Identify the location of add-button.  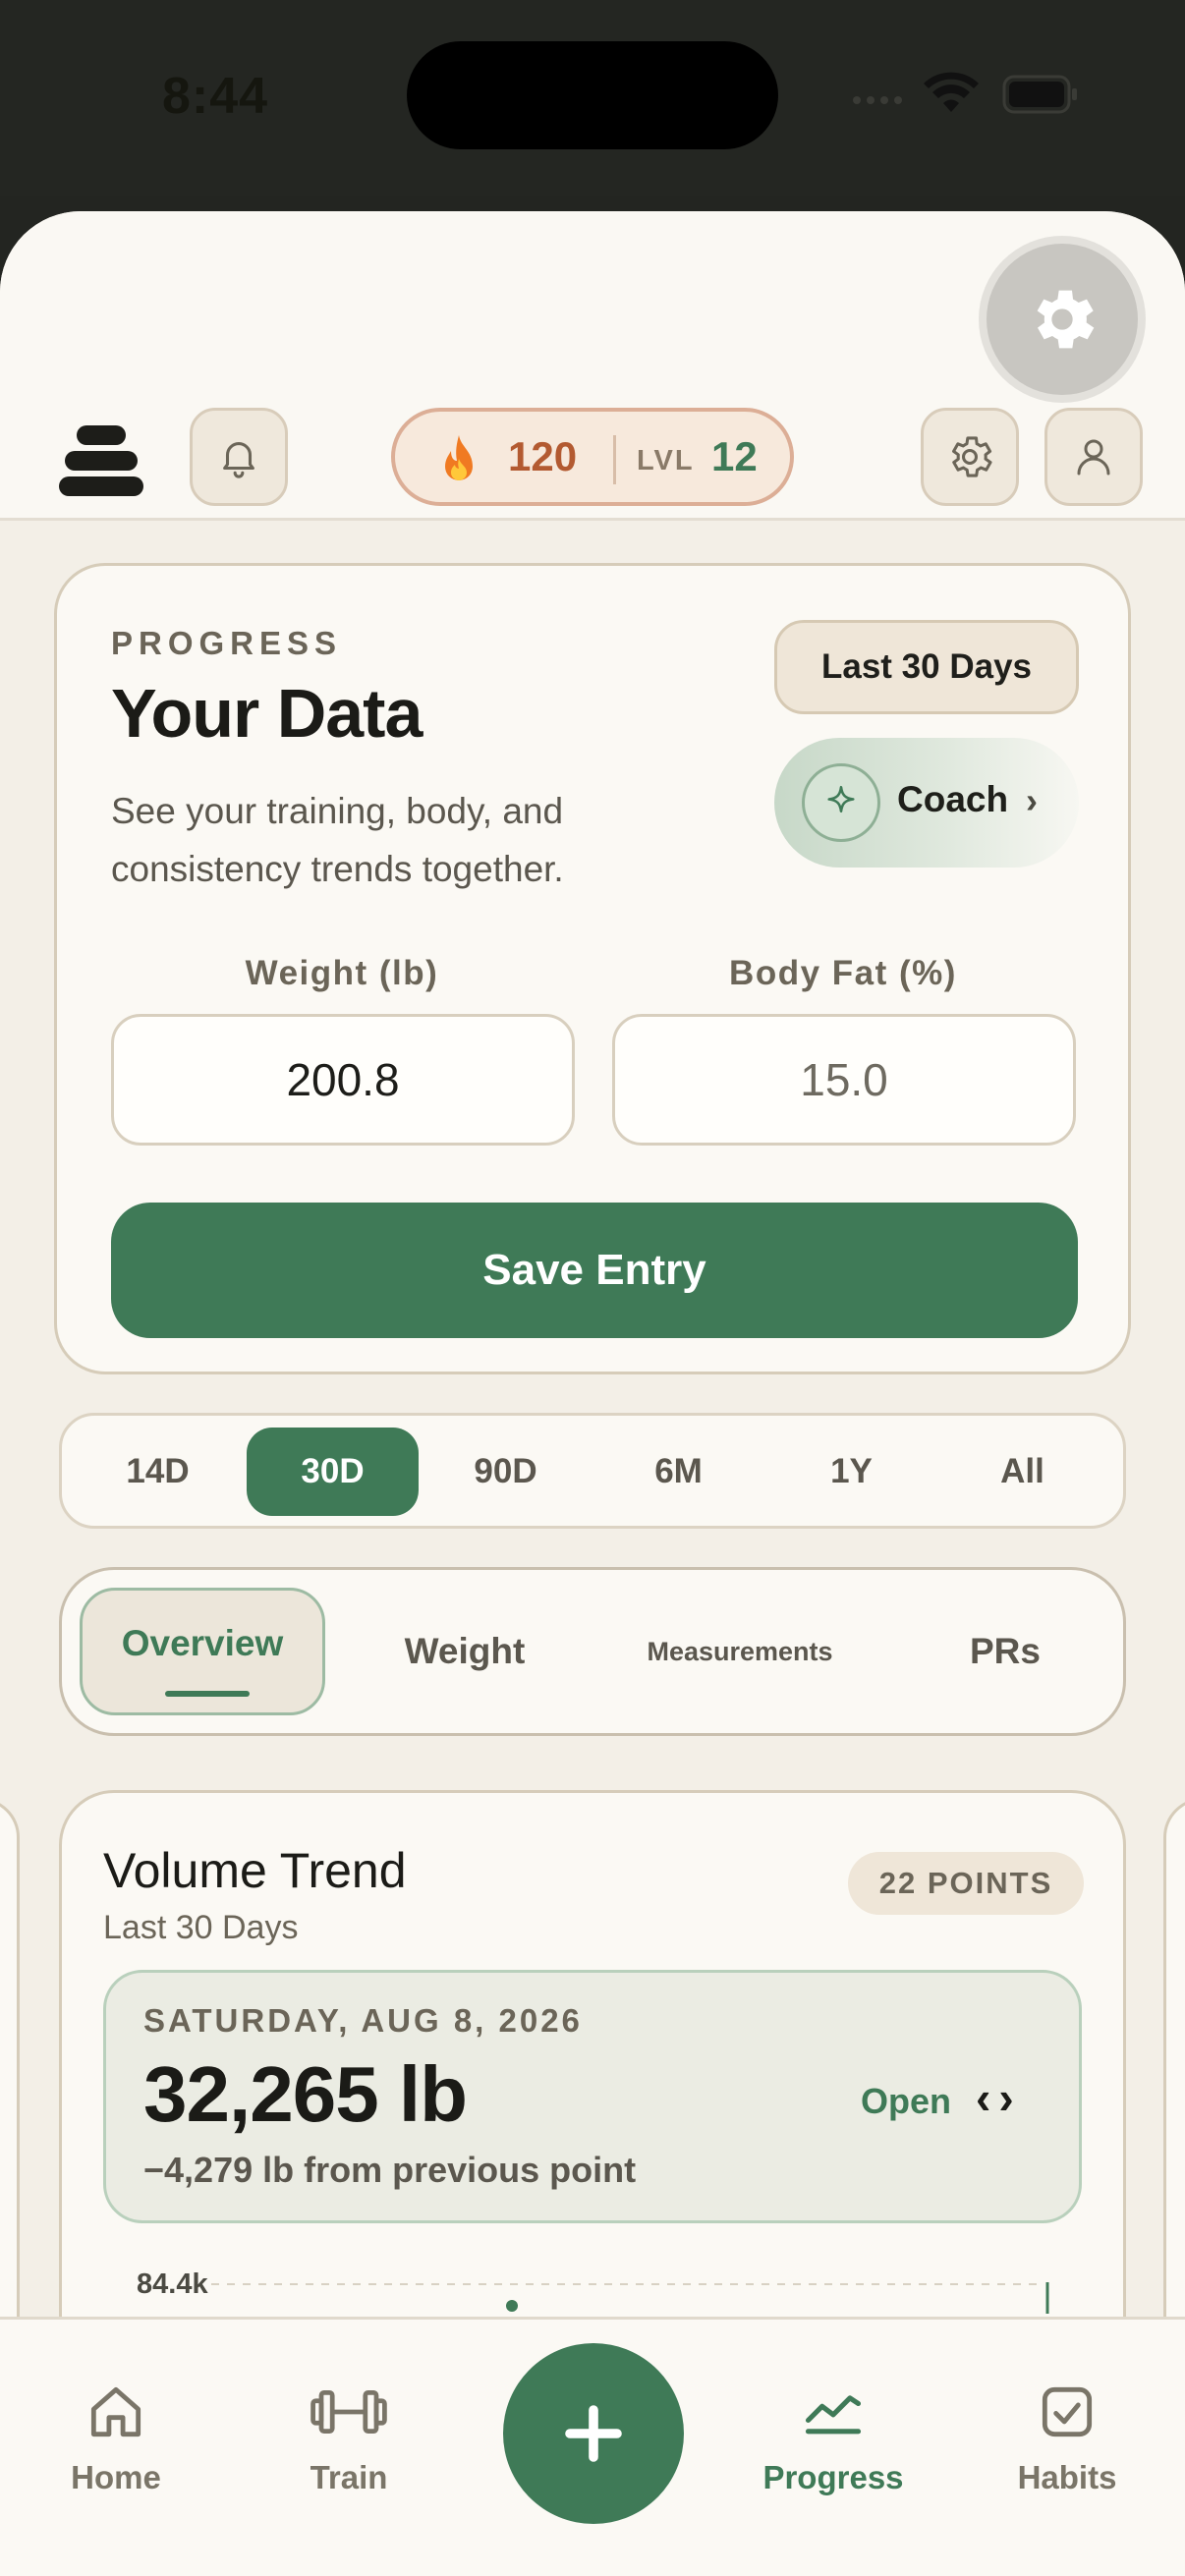
(594, 2433).